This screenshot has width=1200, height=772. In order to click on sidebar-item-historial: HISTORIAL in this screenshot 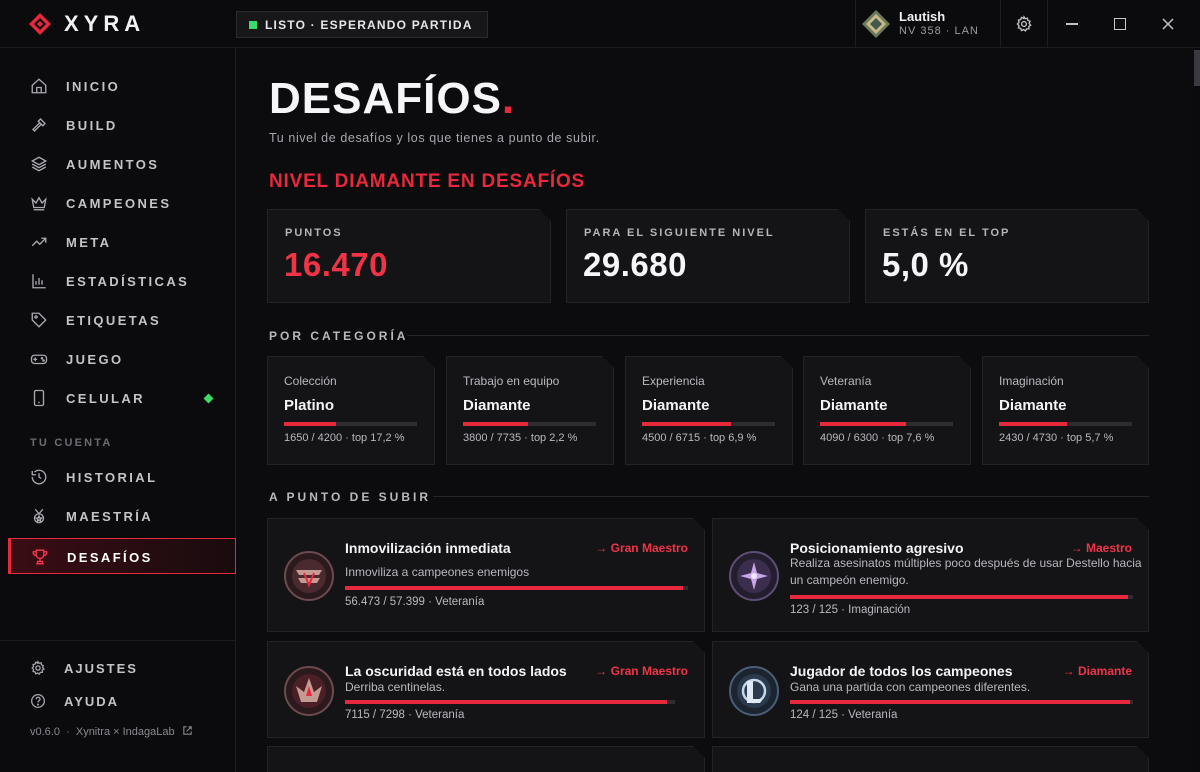, I will do `click(122, 477)`.